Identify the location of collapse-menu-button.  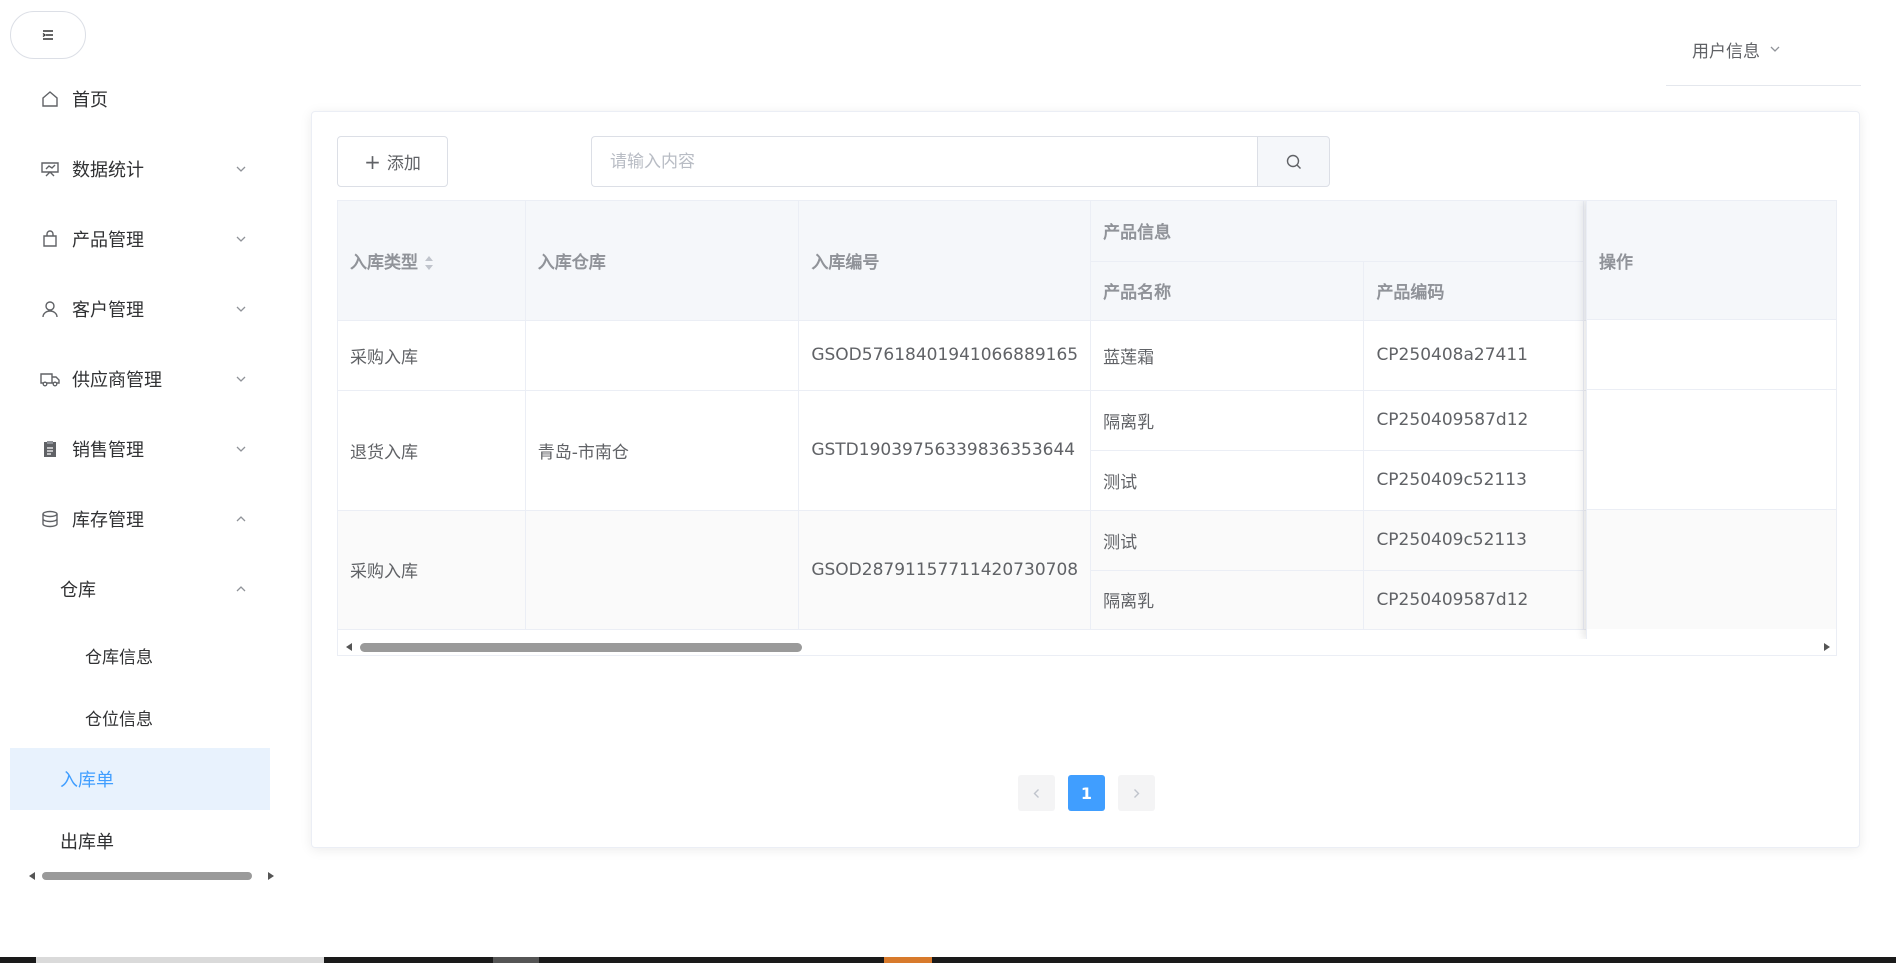
(48, 35).